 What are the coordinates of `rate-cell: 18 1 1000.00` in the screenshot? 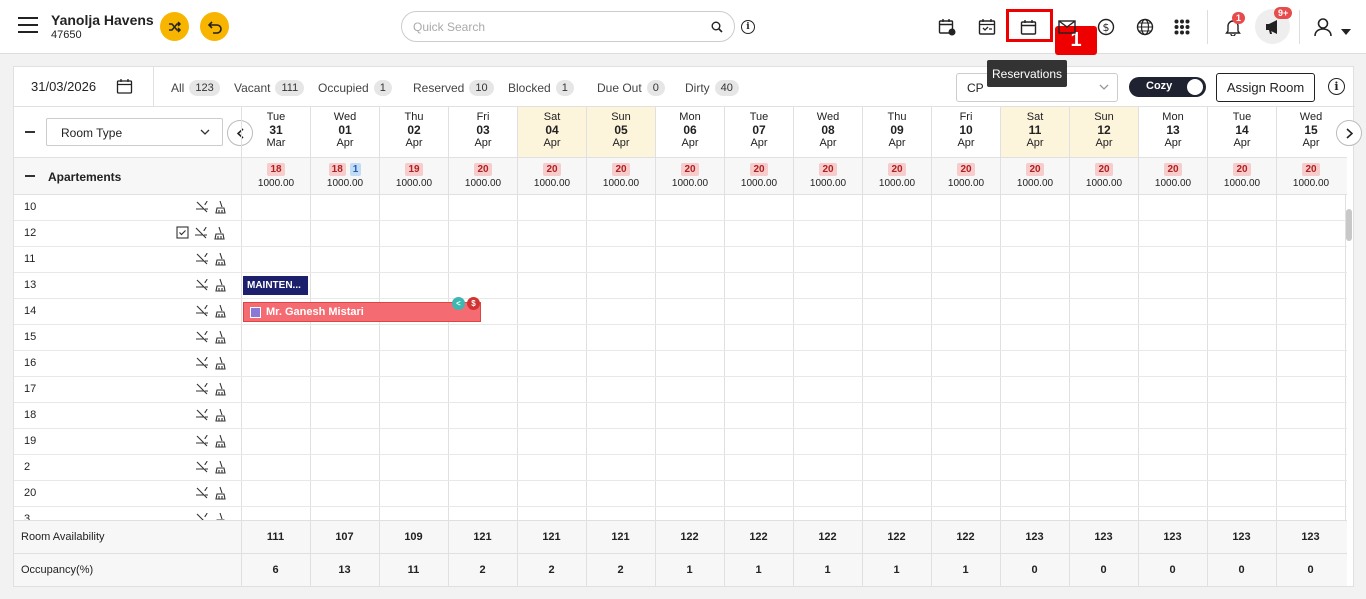 It's located at (344, 176).